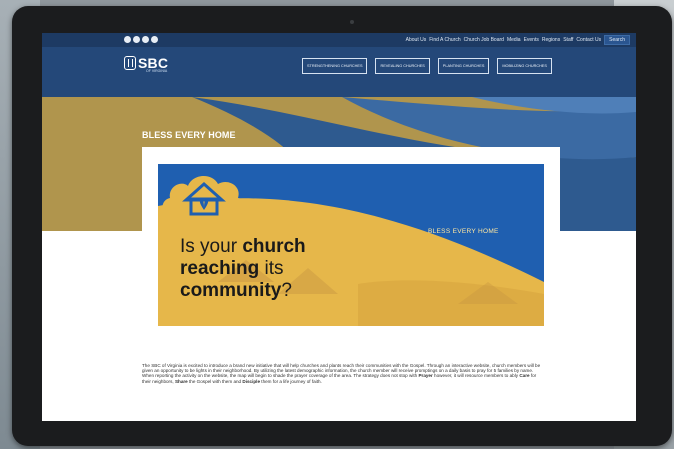 The image size is (674, 449). What do you see at coordinates (588, 40) in the screenshot?
I see `nav-link-contact-us: Contact Us` at bounding box center [588, 40].